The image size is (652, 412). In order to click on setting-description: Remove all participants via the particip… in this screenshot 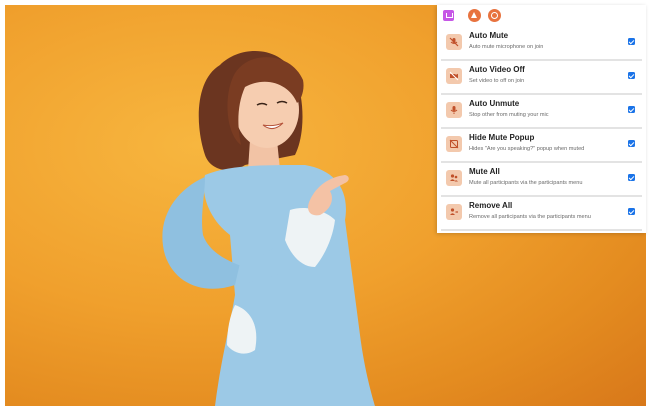, I will do `click(530, 217)`.